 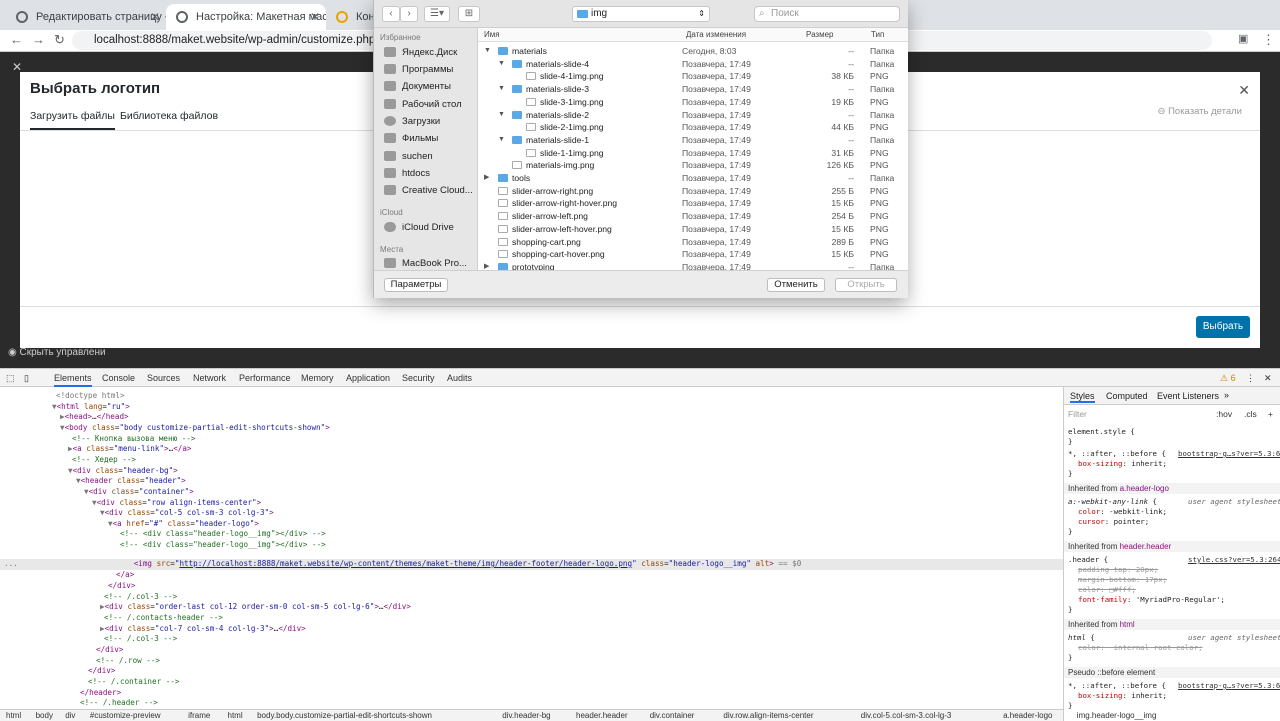 What do you see at coordinates (94, 417) in the screenshot?
I see `tree-line: ▶<head>…</head>` at bounding box center [94, 417].